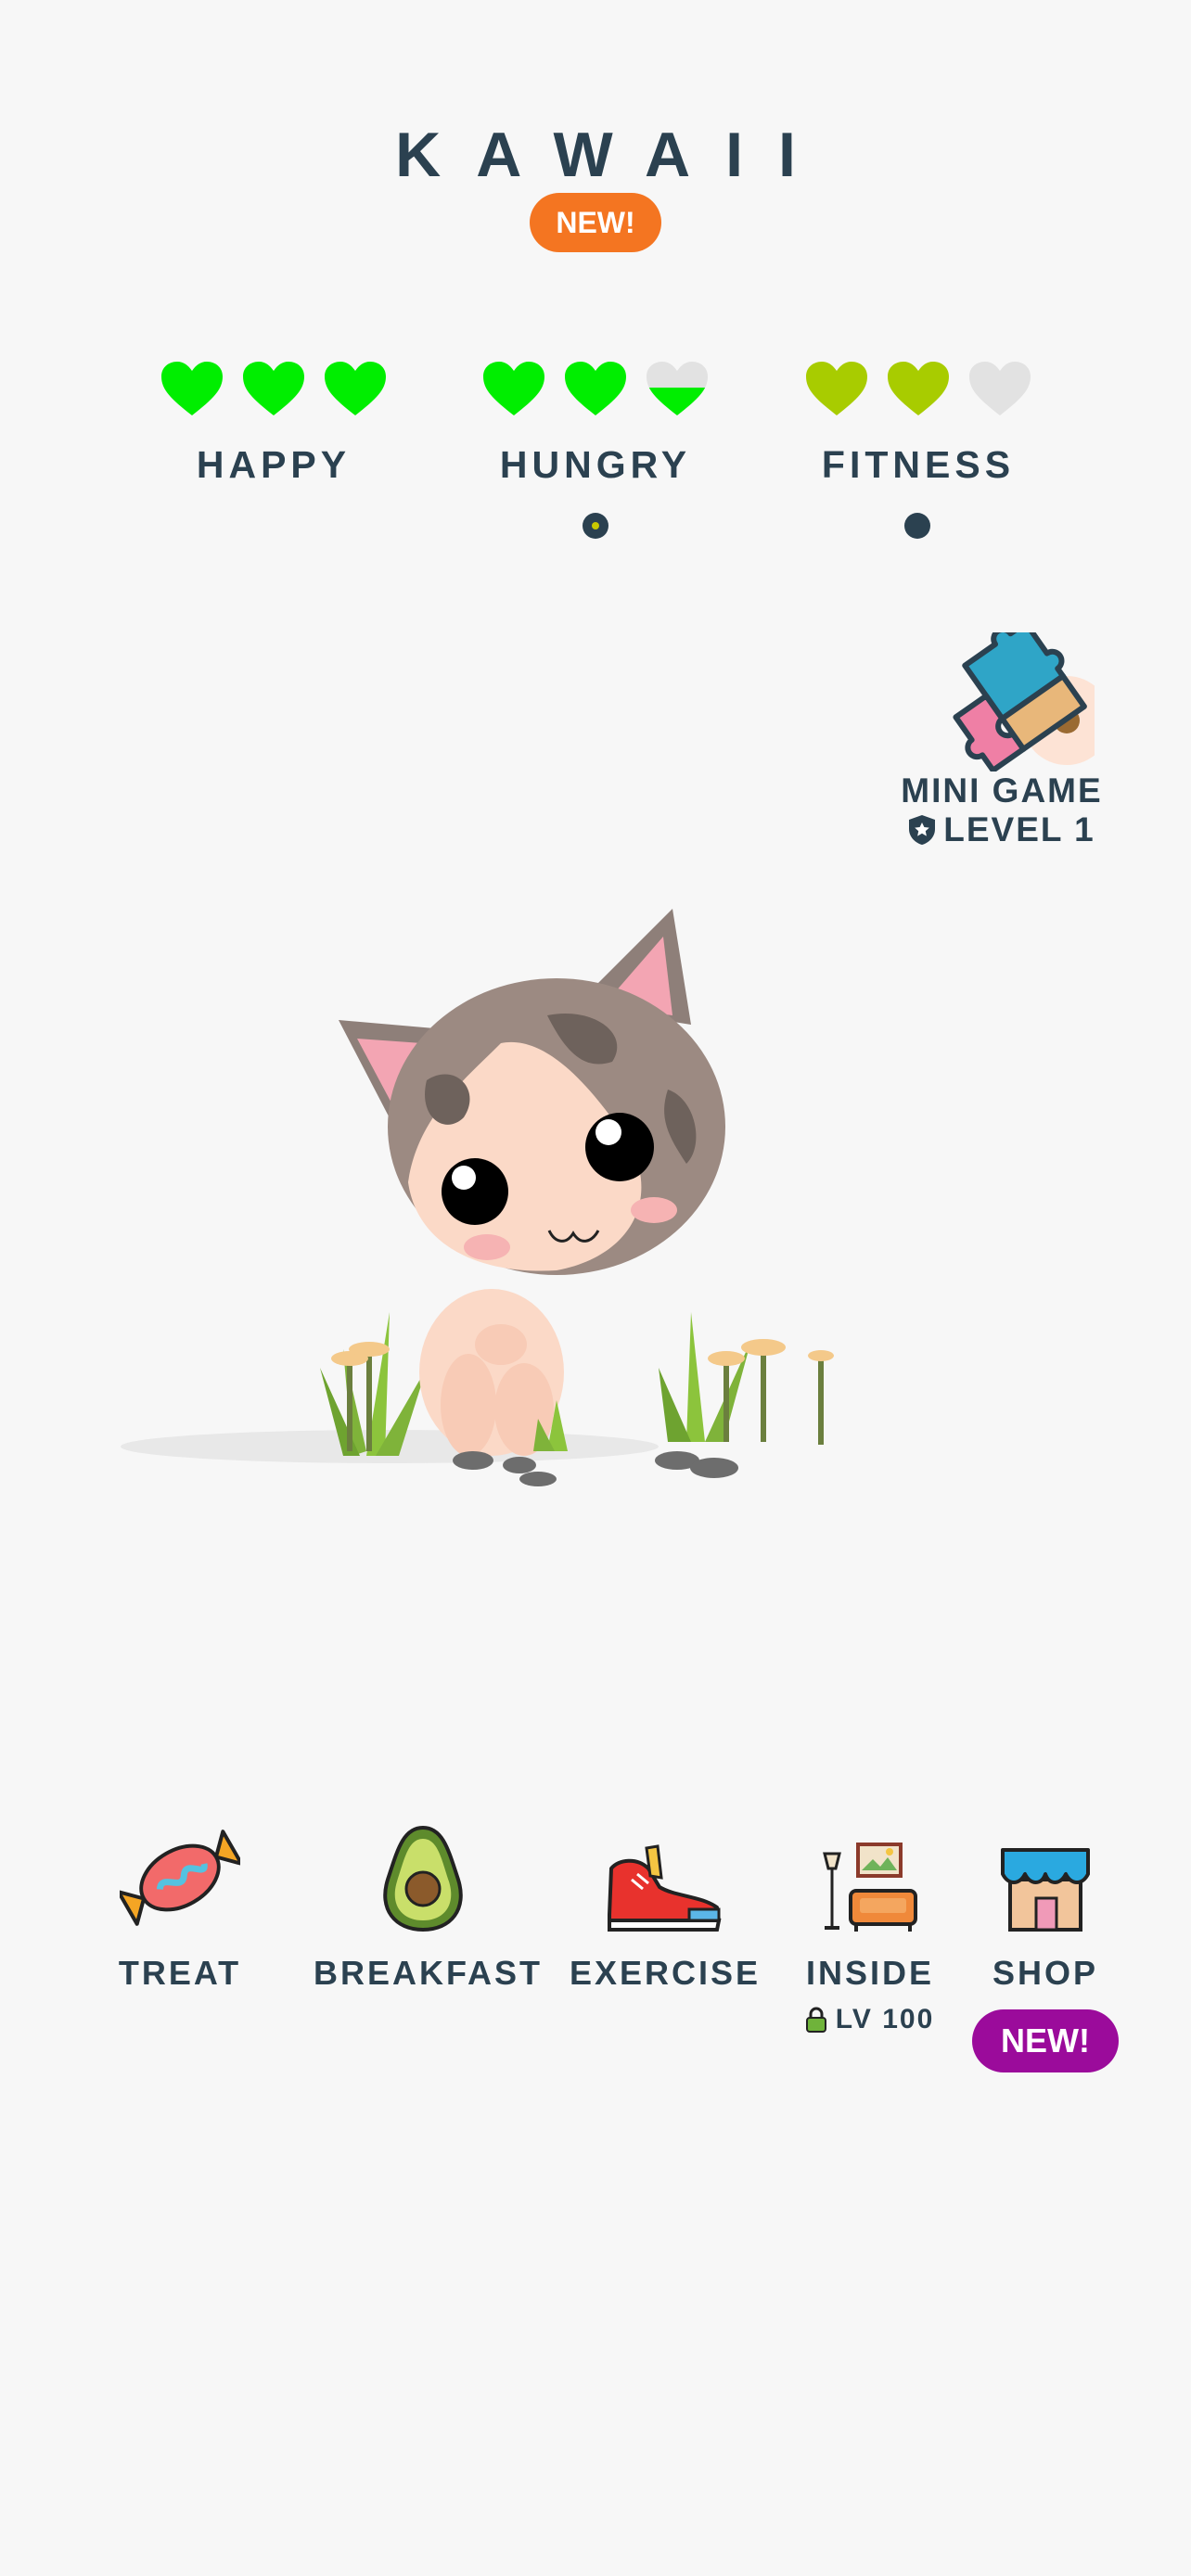  What do you see at coordinates (180, 1973) in the screenshot?
I see `treat-label: TREAT` at bounding box center [180, 1973].